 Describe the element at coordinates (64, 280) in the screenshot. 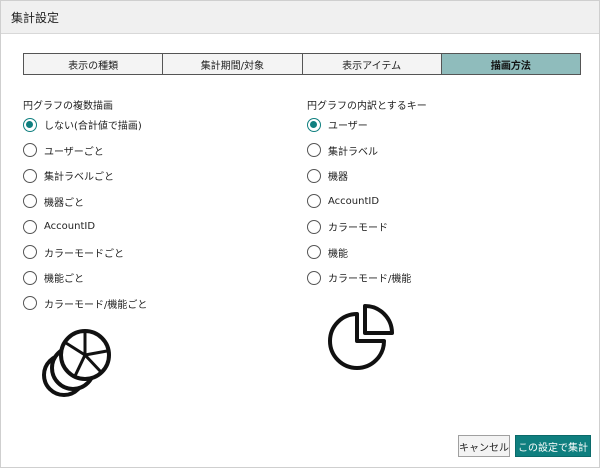

I see `radio-label: 機能ごと` at that location.